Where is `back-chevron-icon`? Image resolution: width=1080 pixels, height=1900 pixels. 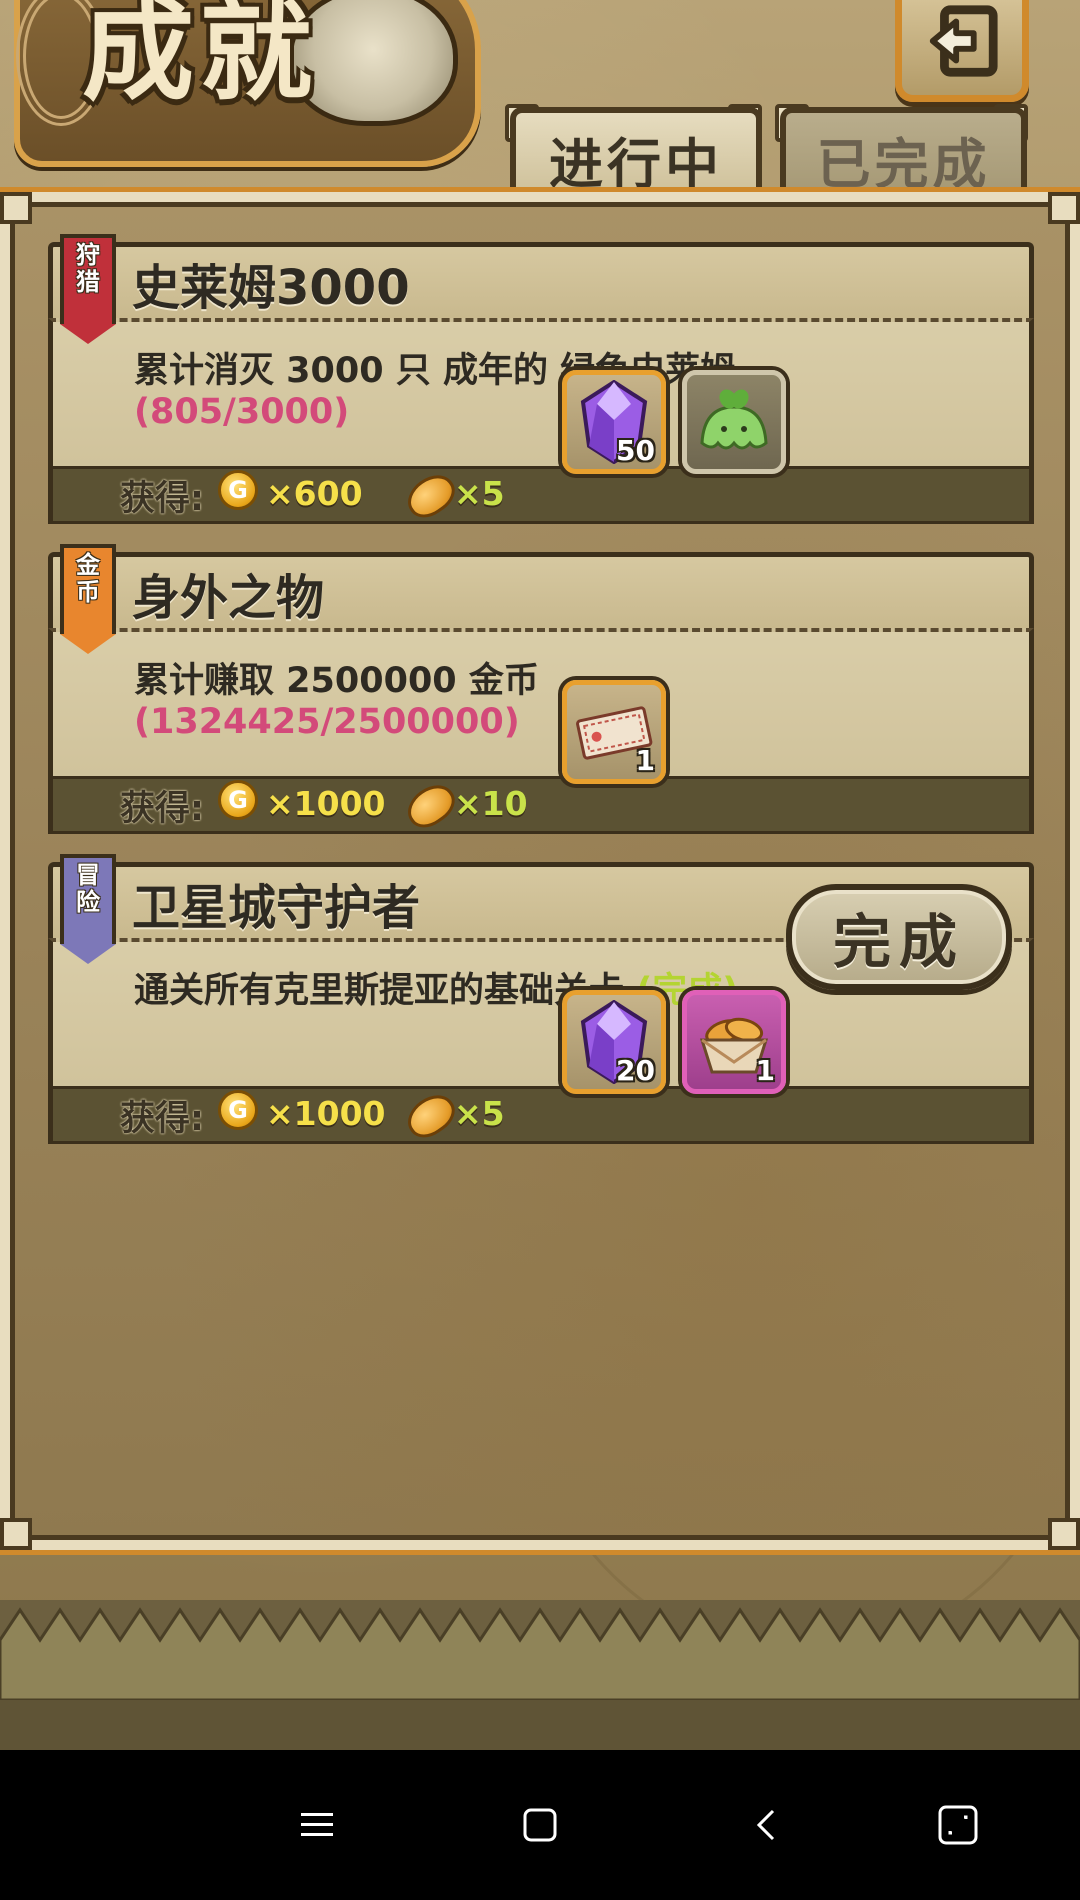
back-chevron-icon is located at coordinates (765, 1825).